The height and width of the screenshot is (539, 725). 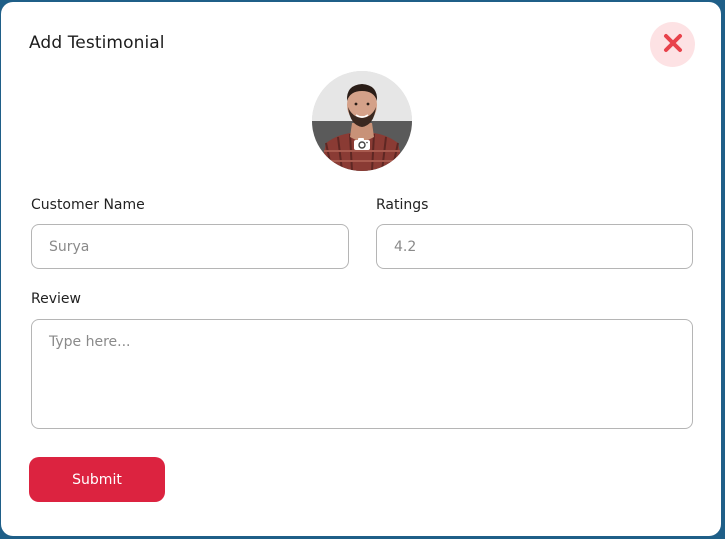 I want to click on change-photo-button, so click(x=362, y=145).